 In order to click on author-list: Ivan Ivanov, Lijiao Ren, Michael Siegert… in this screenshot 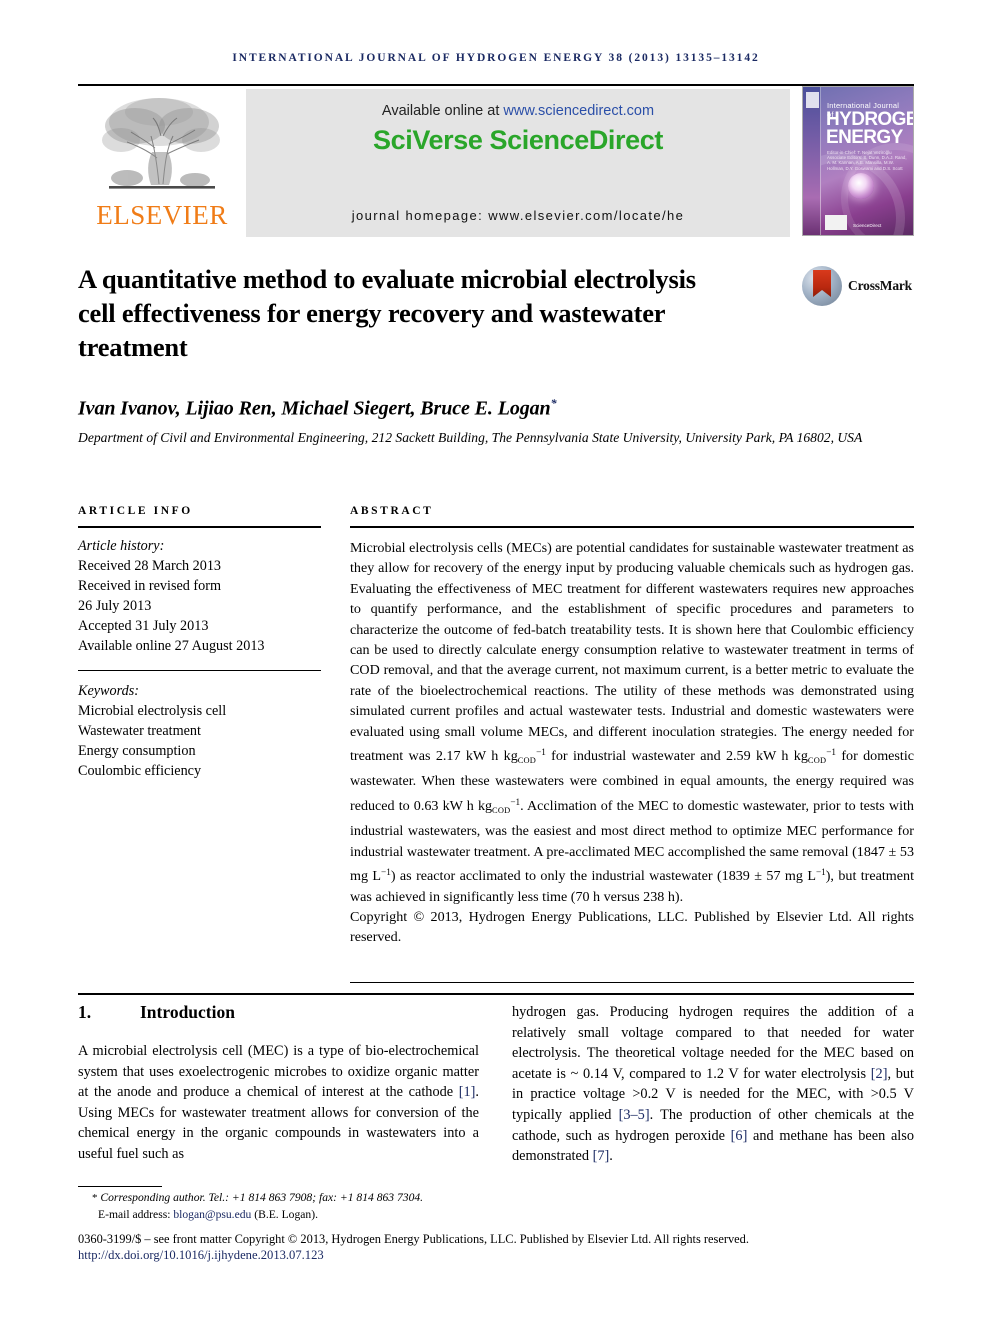, I will do `click(458, 408)`.